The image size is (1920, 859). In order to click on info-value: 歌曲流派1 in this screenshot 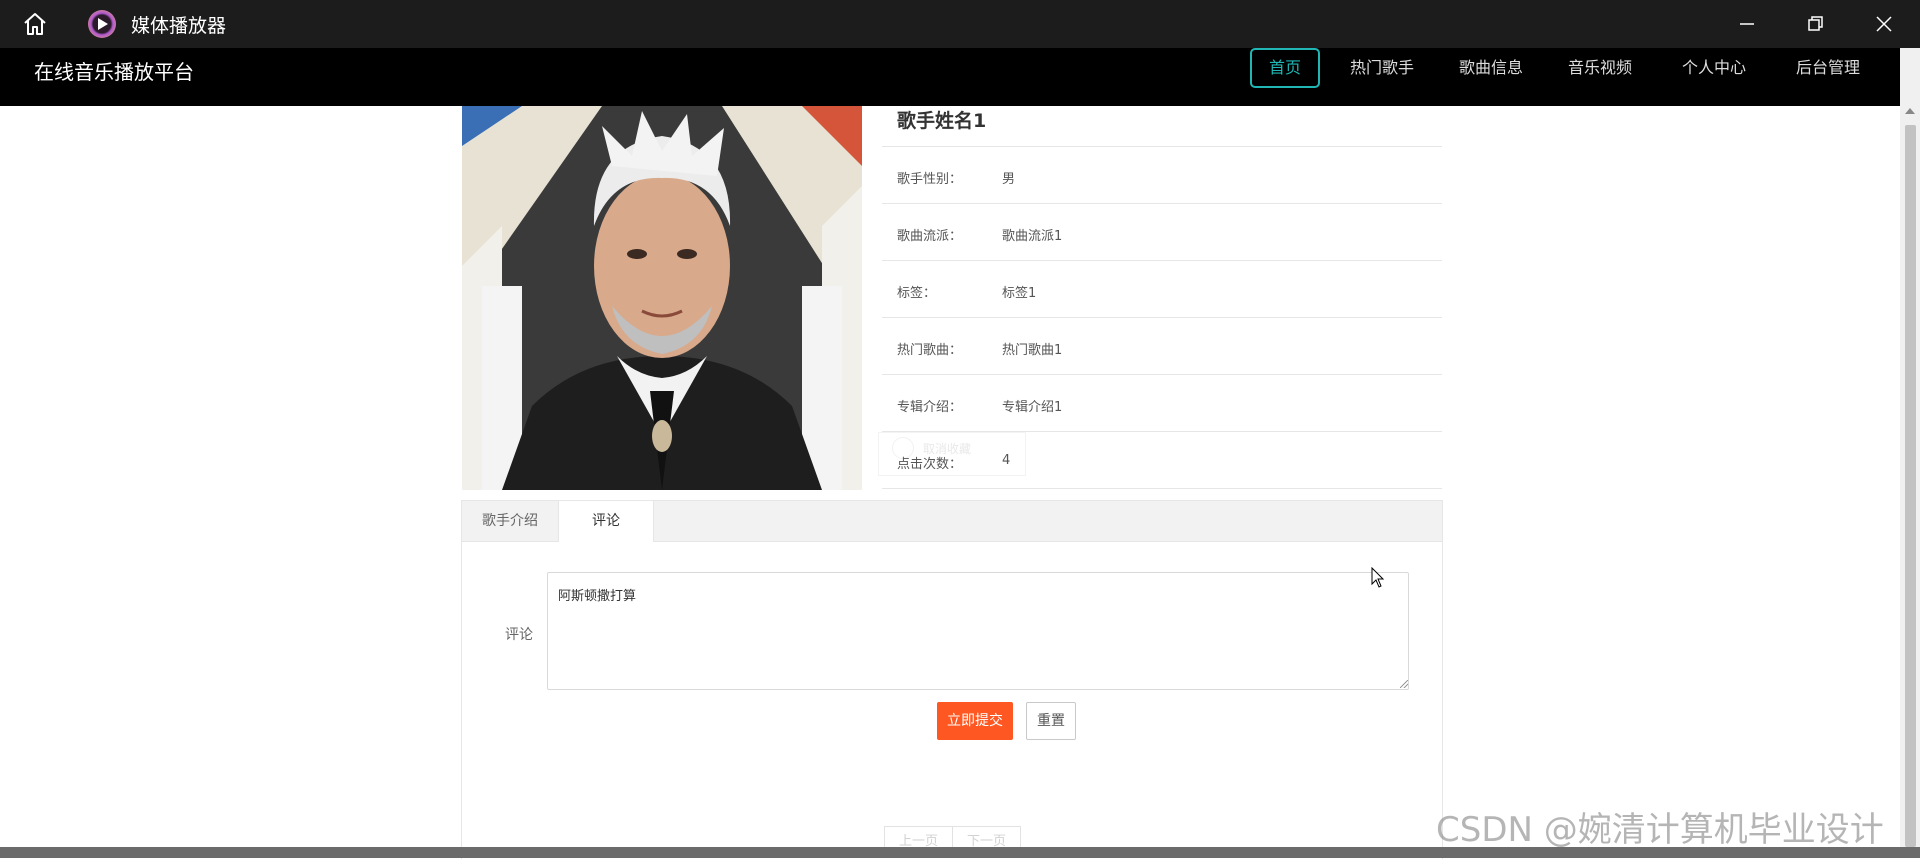, I will do `click(1032, 236)`.